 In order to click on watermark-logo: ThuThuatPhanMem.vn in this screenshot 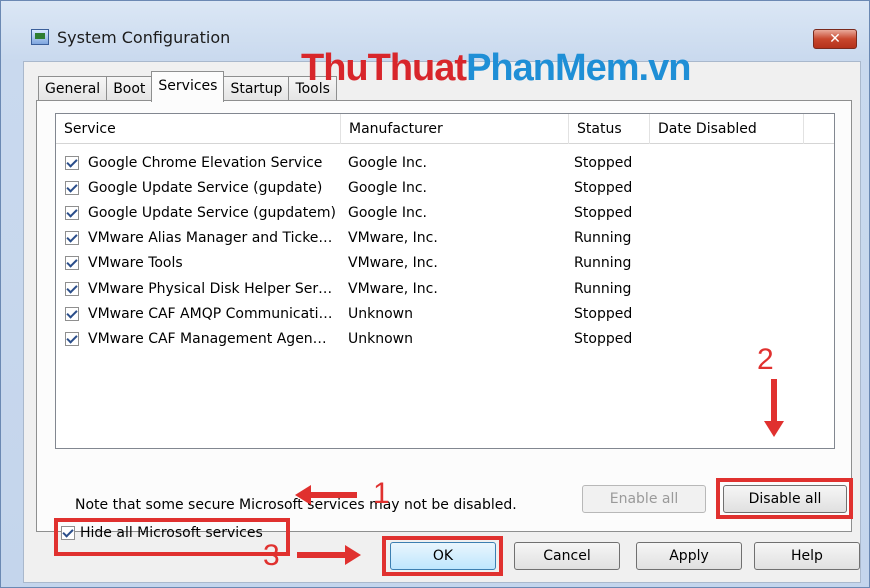, I will do `click(496, 68)`.